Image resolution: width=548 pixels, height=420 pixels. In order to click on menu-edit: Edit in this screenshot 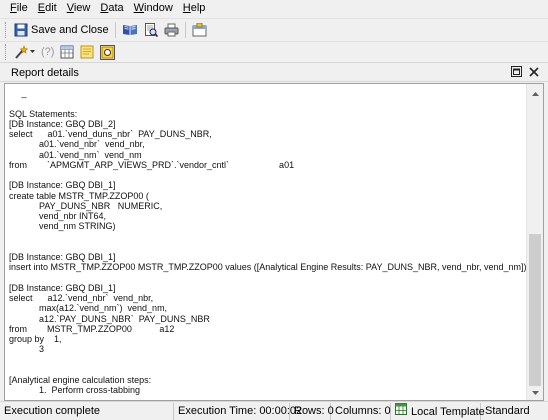, I will do `click(47, 8)`.